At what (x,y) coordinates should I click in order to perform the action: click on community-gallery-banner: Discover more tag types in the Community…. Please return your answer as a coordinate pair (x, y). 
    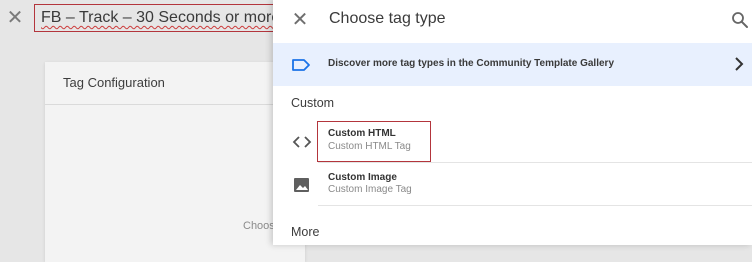
    Looking at the image, I should click on (512, 64).